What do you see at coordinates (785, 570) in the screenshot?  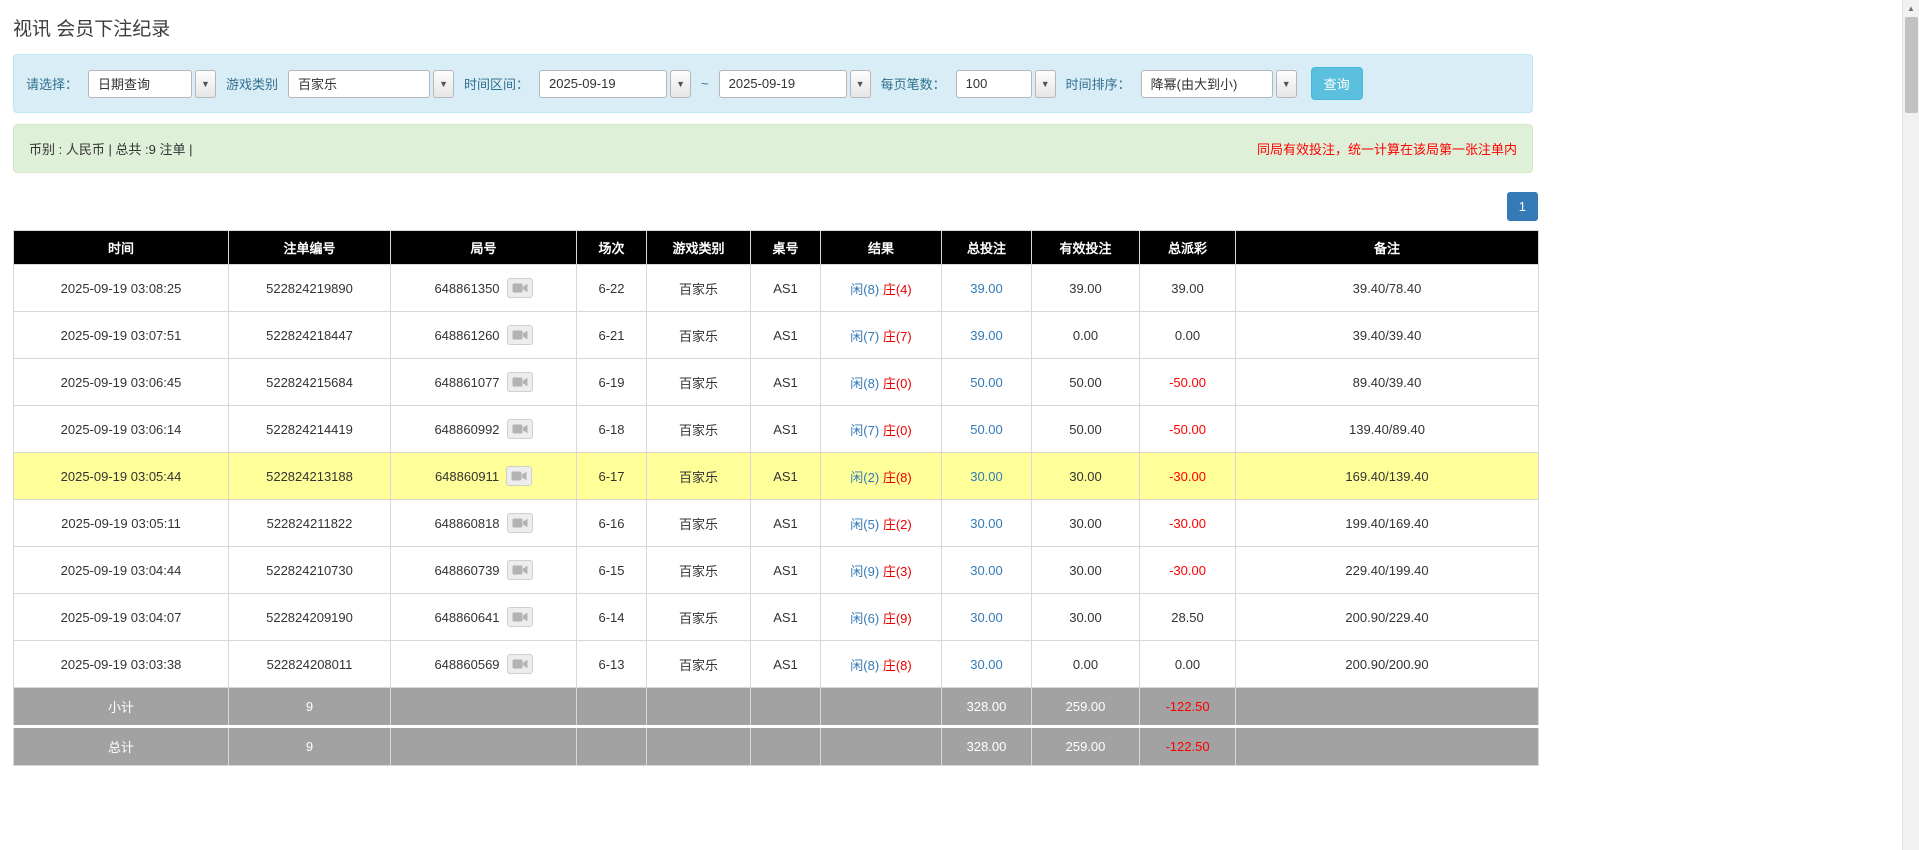 I see `cell-table-no: AS1` at bounding box center [785, 570].